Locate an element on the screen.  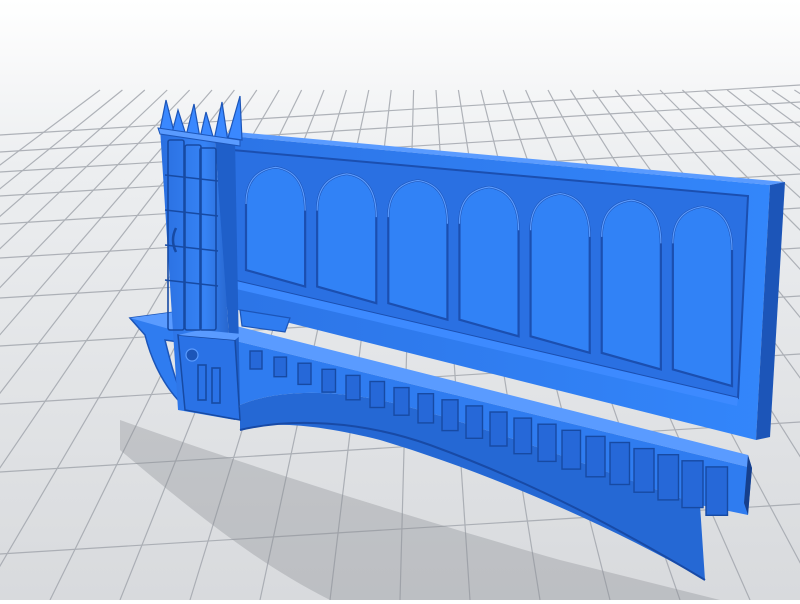
pillar-medallion is located at coordinates (192, 355).